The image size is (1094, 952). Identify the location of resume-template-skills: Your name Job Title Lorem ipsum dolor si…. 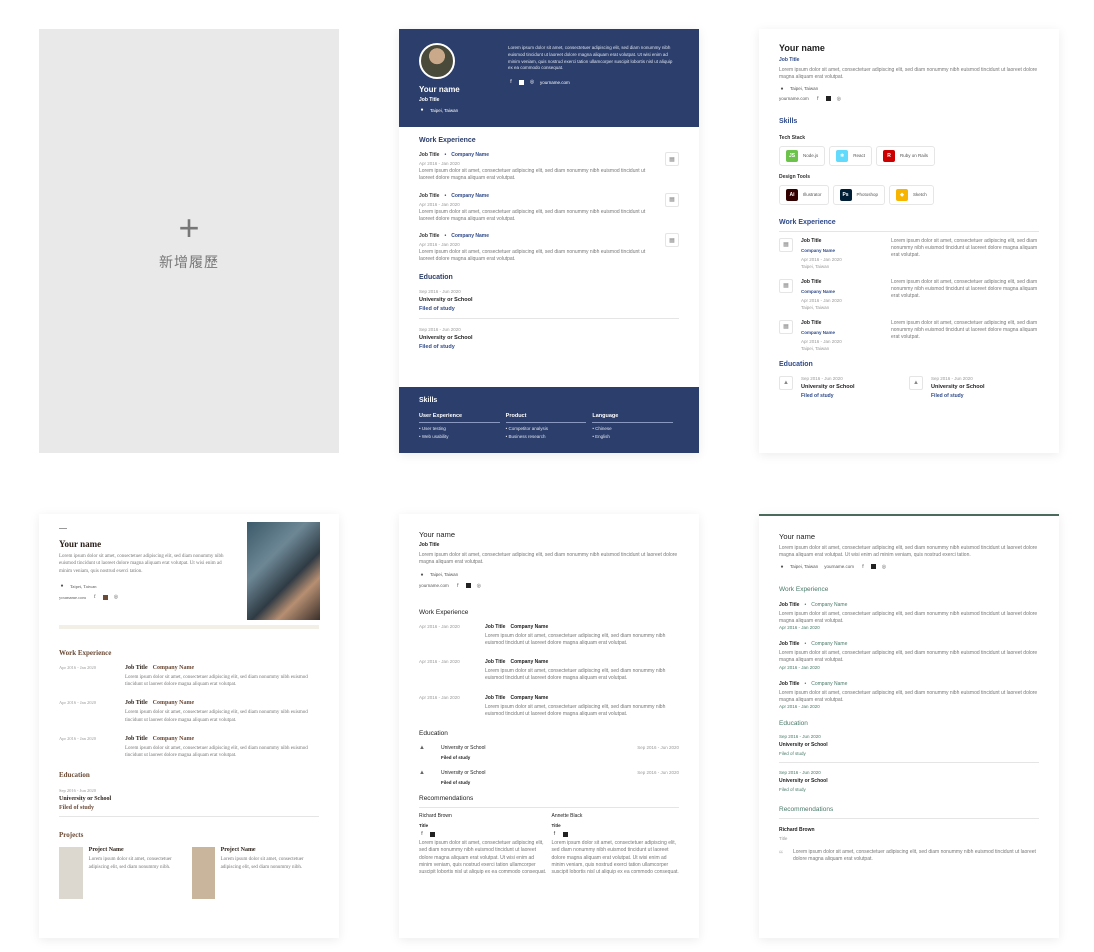
(909, 241).